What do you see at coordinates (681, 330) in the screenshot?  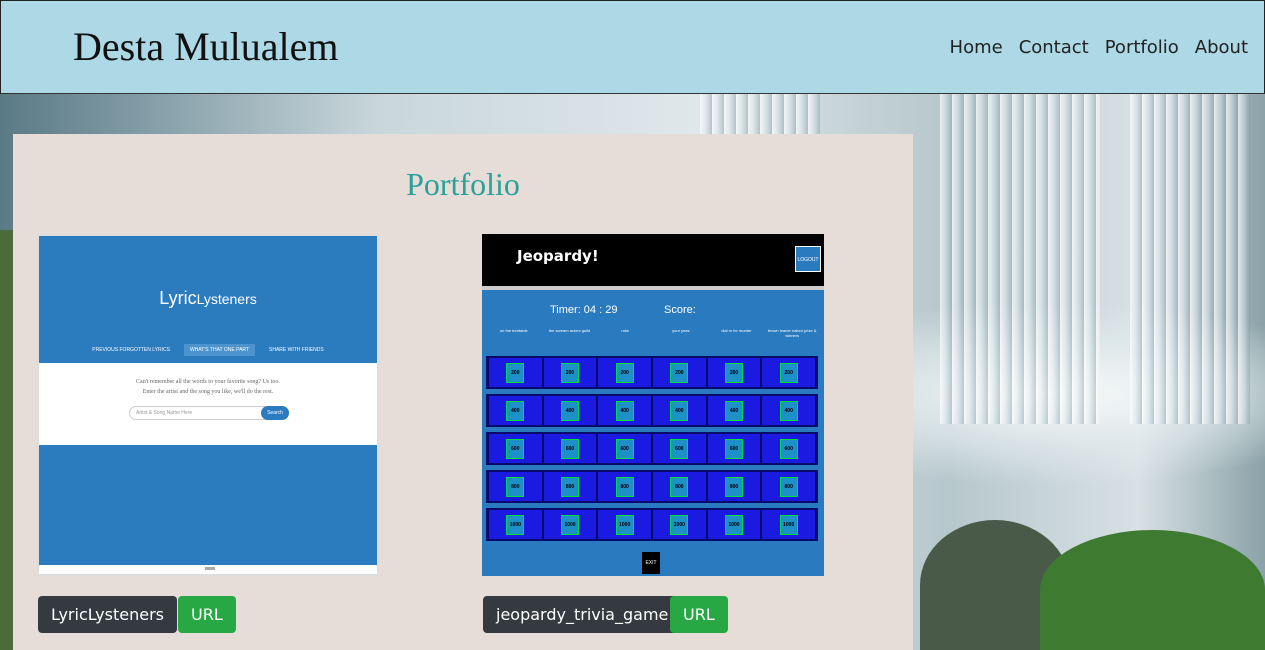 I see `category-label: your yeas` at bounding box center [681, 330].